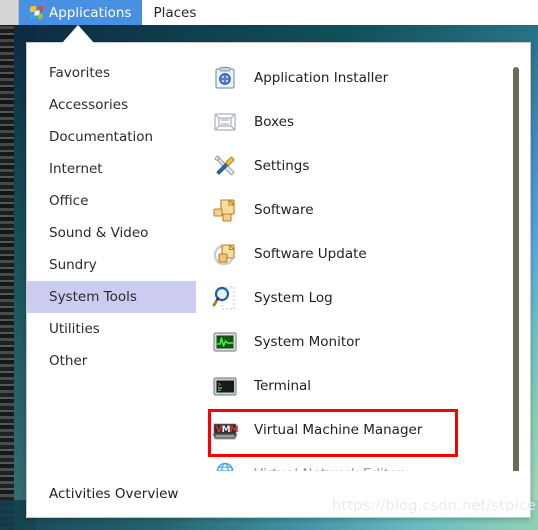  I want to click on sidebar-label: Other, so click(68, 361).